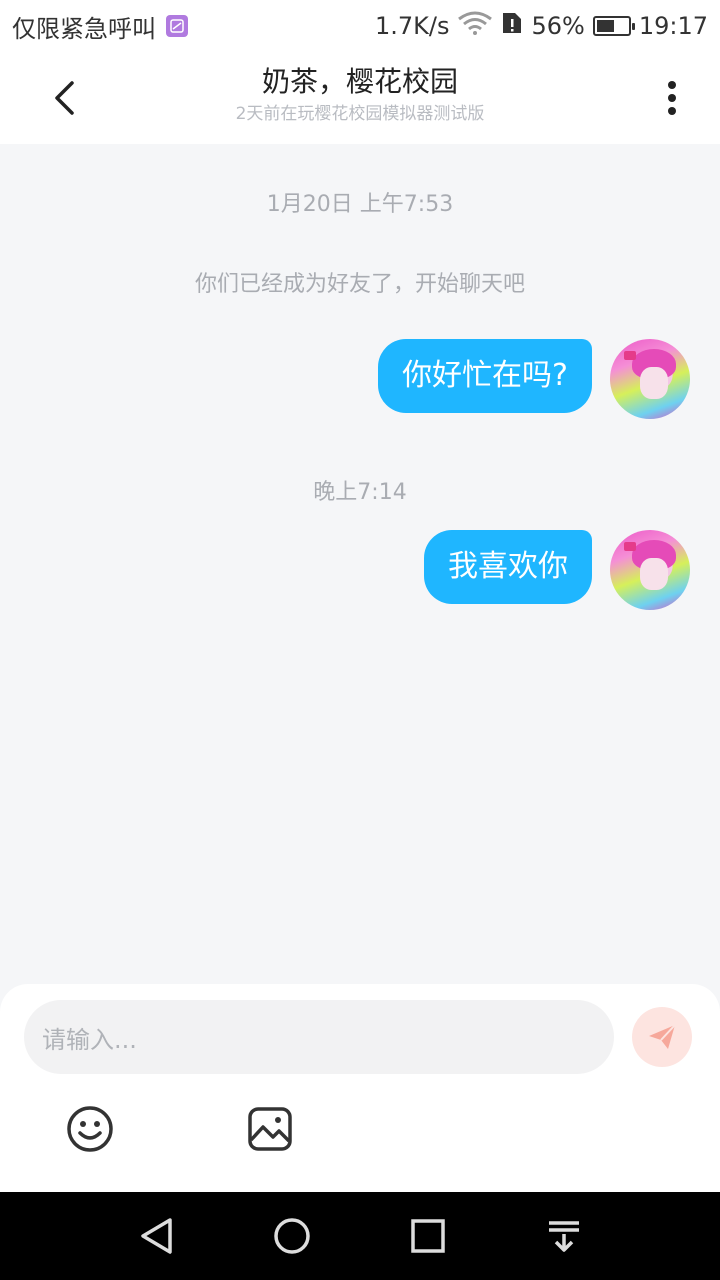 The width and height of the screenshot is (720, 1280). I want to click on sim-alert-icon, so click(512, 26).